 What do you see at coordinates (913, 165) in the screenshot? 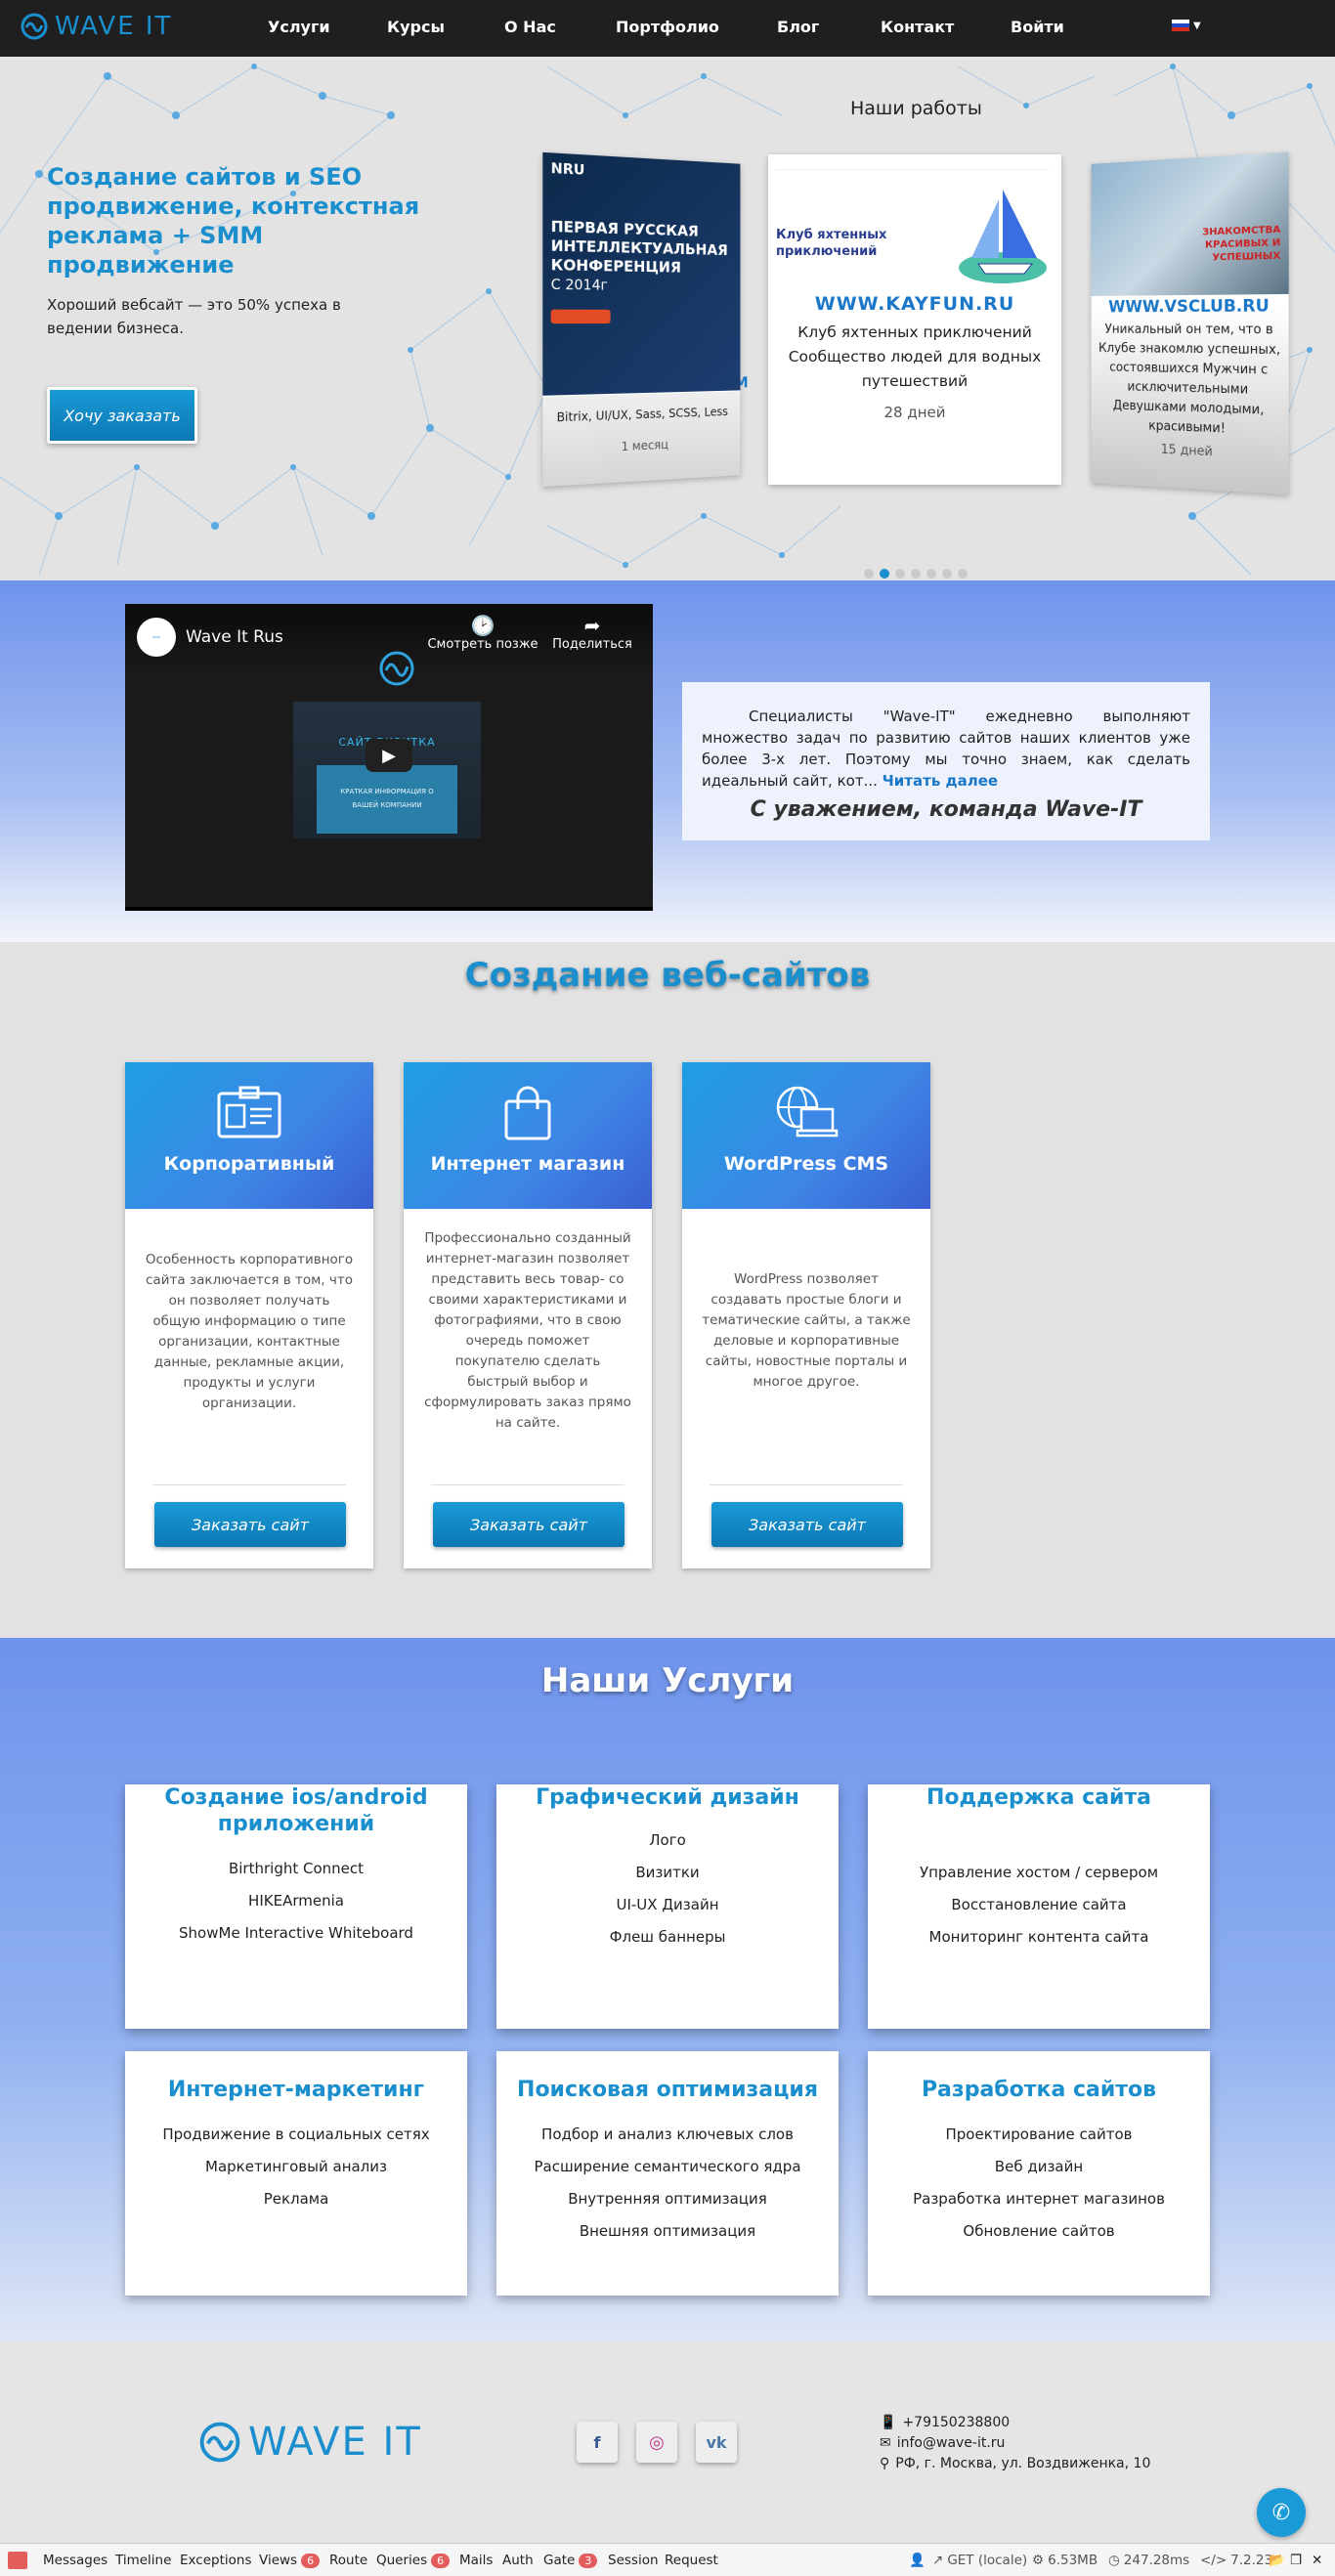
I see `preview-topbar` at bounding box center [913, 165].